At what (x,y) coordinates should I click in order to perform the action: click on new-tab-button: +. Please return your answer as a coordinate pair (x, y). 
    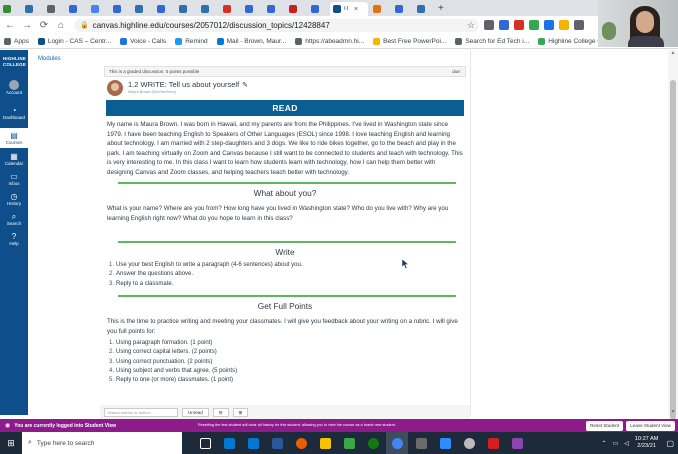
    Looking at the image, I should click on (441, 9).